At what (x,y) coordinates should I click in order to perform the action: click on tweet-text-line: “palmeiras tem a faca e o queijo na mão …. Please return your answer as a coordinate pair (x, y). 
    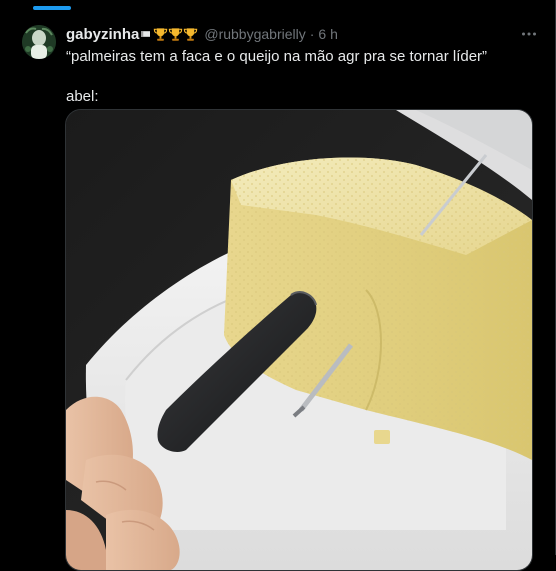
    Looking at the image, I should click on (277, 56).